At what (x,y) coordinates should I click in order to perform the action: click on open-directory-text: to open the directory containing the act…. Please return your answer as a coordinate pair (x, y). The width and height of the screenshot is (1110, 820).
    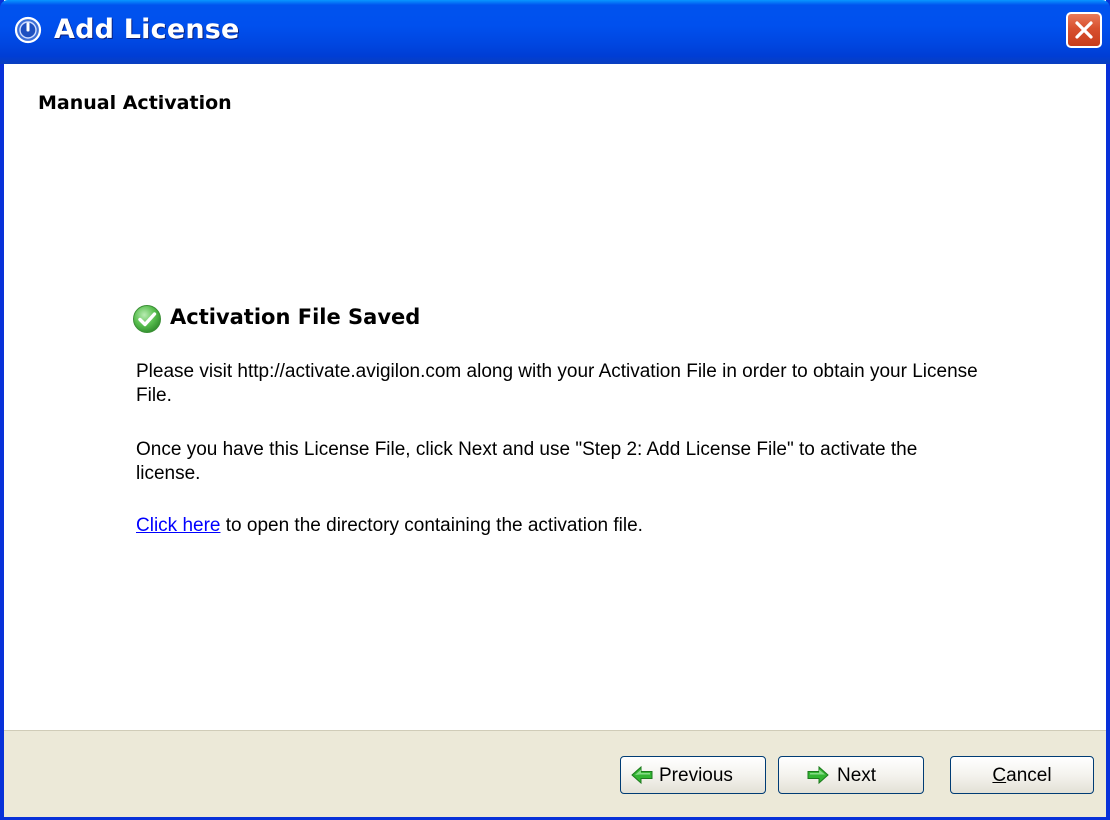
    Looking at the image, I should click on (431, 525).